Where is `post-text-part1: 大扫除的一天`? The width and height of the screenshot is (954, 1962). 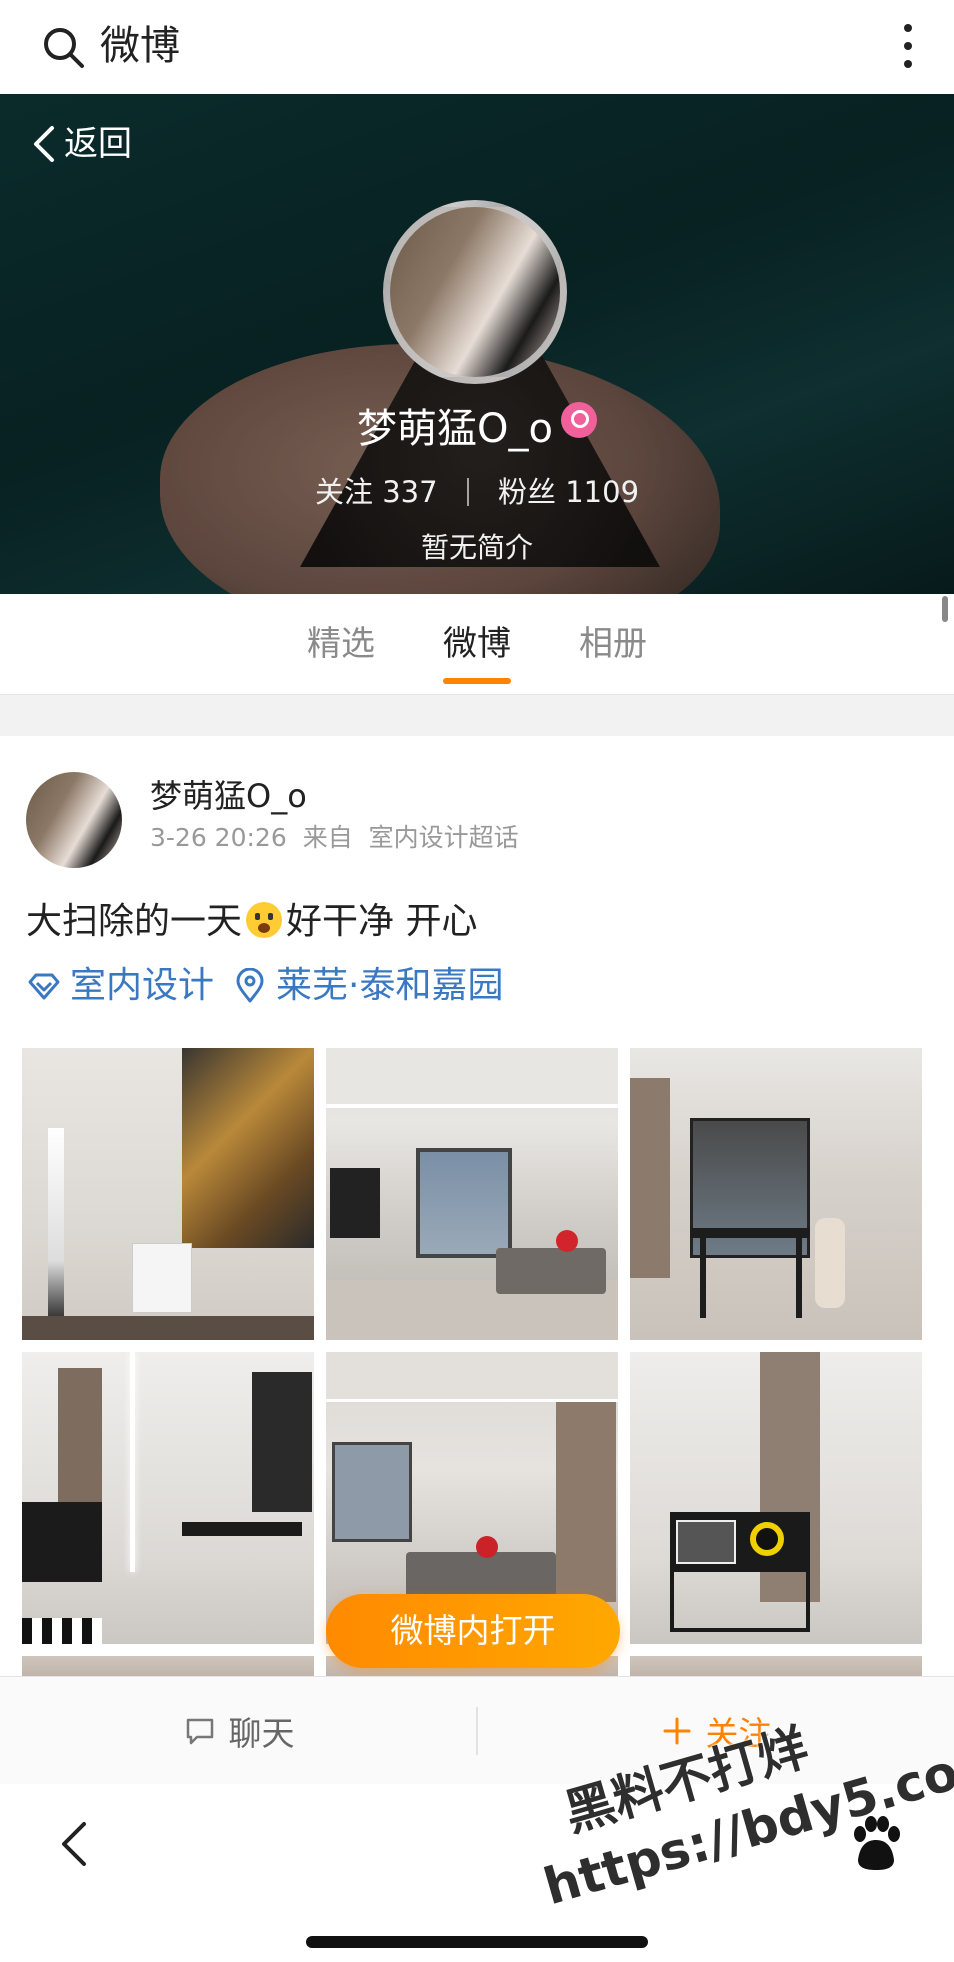 post-text-part1: 大扫除的一天 is located at coordinates (134, 921).